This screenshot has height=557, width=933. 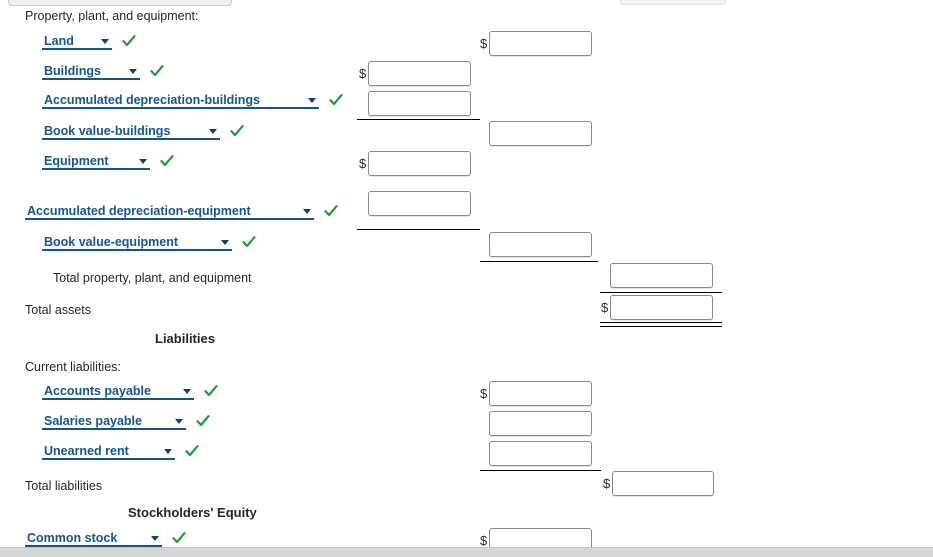 I want to click on amount-input-accounts-payable, so click(x=540, y=393).